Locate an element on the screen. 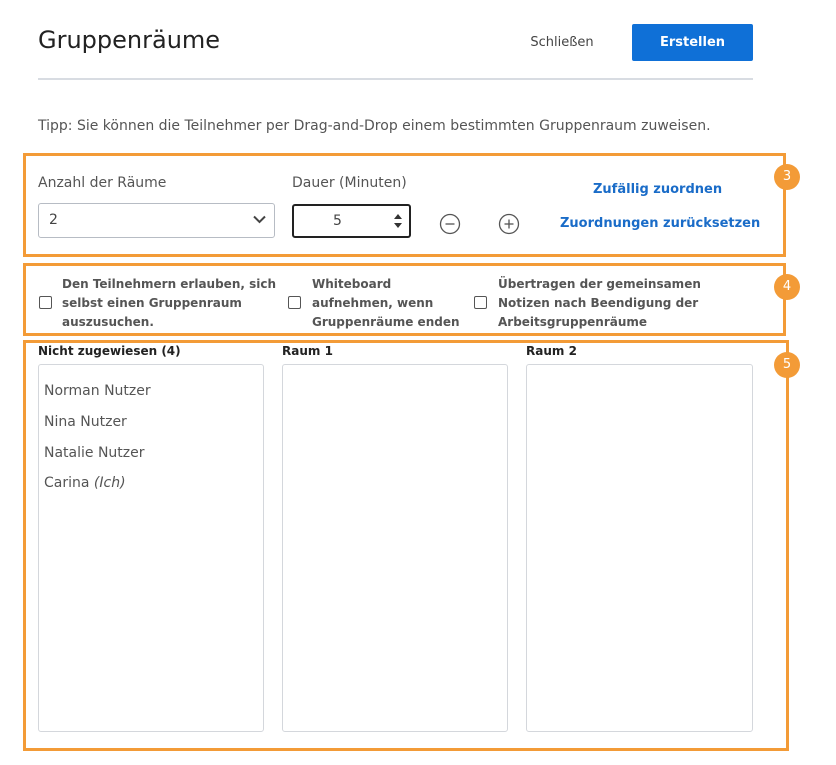 Image resolution: width=836 pixels, height=765 pixels. close-button: Schließen is located at coordinates (562, 42).